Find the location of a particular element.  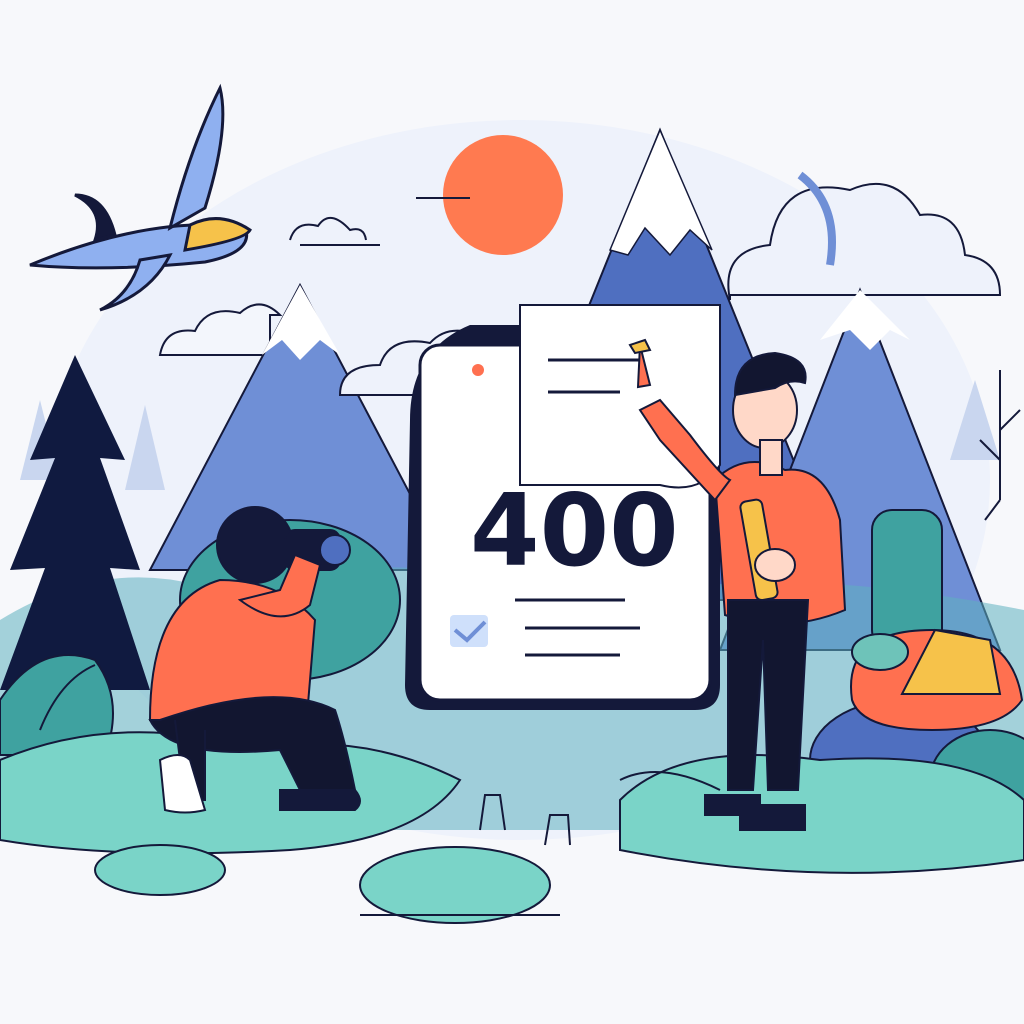

photographer-head is located at coordinates (255, 545).